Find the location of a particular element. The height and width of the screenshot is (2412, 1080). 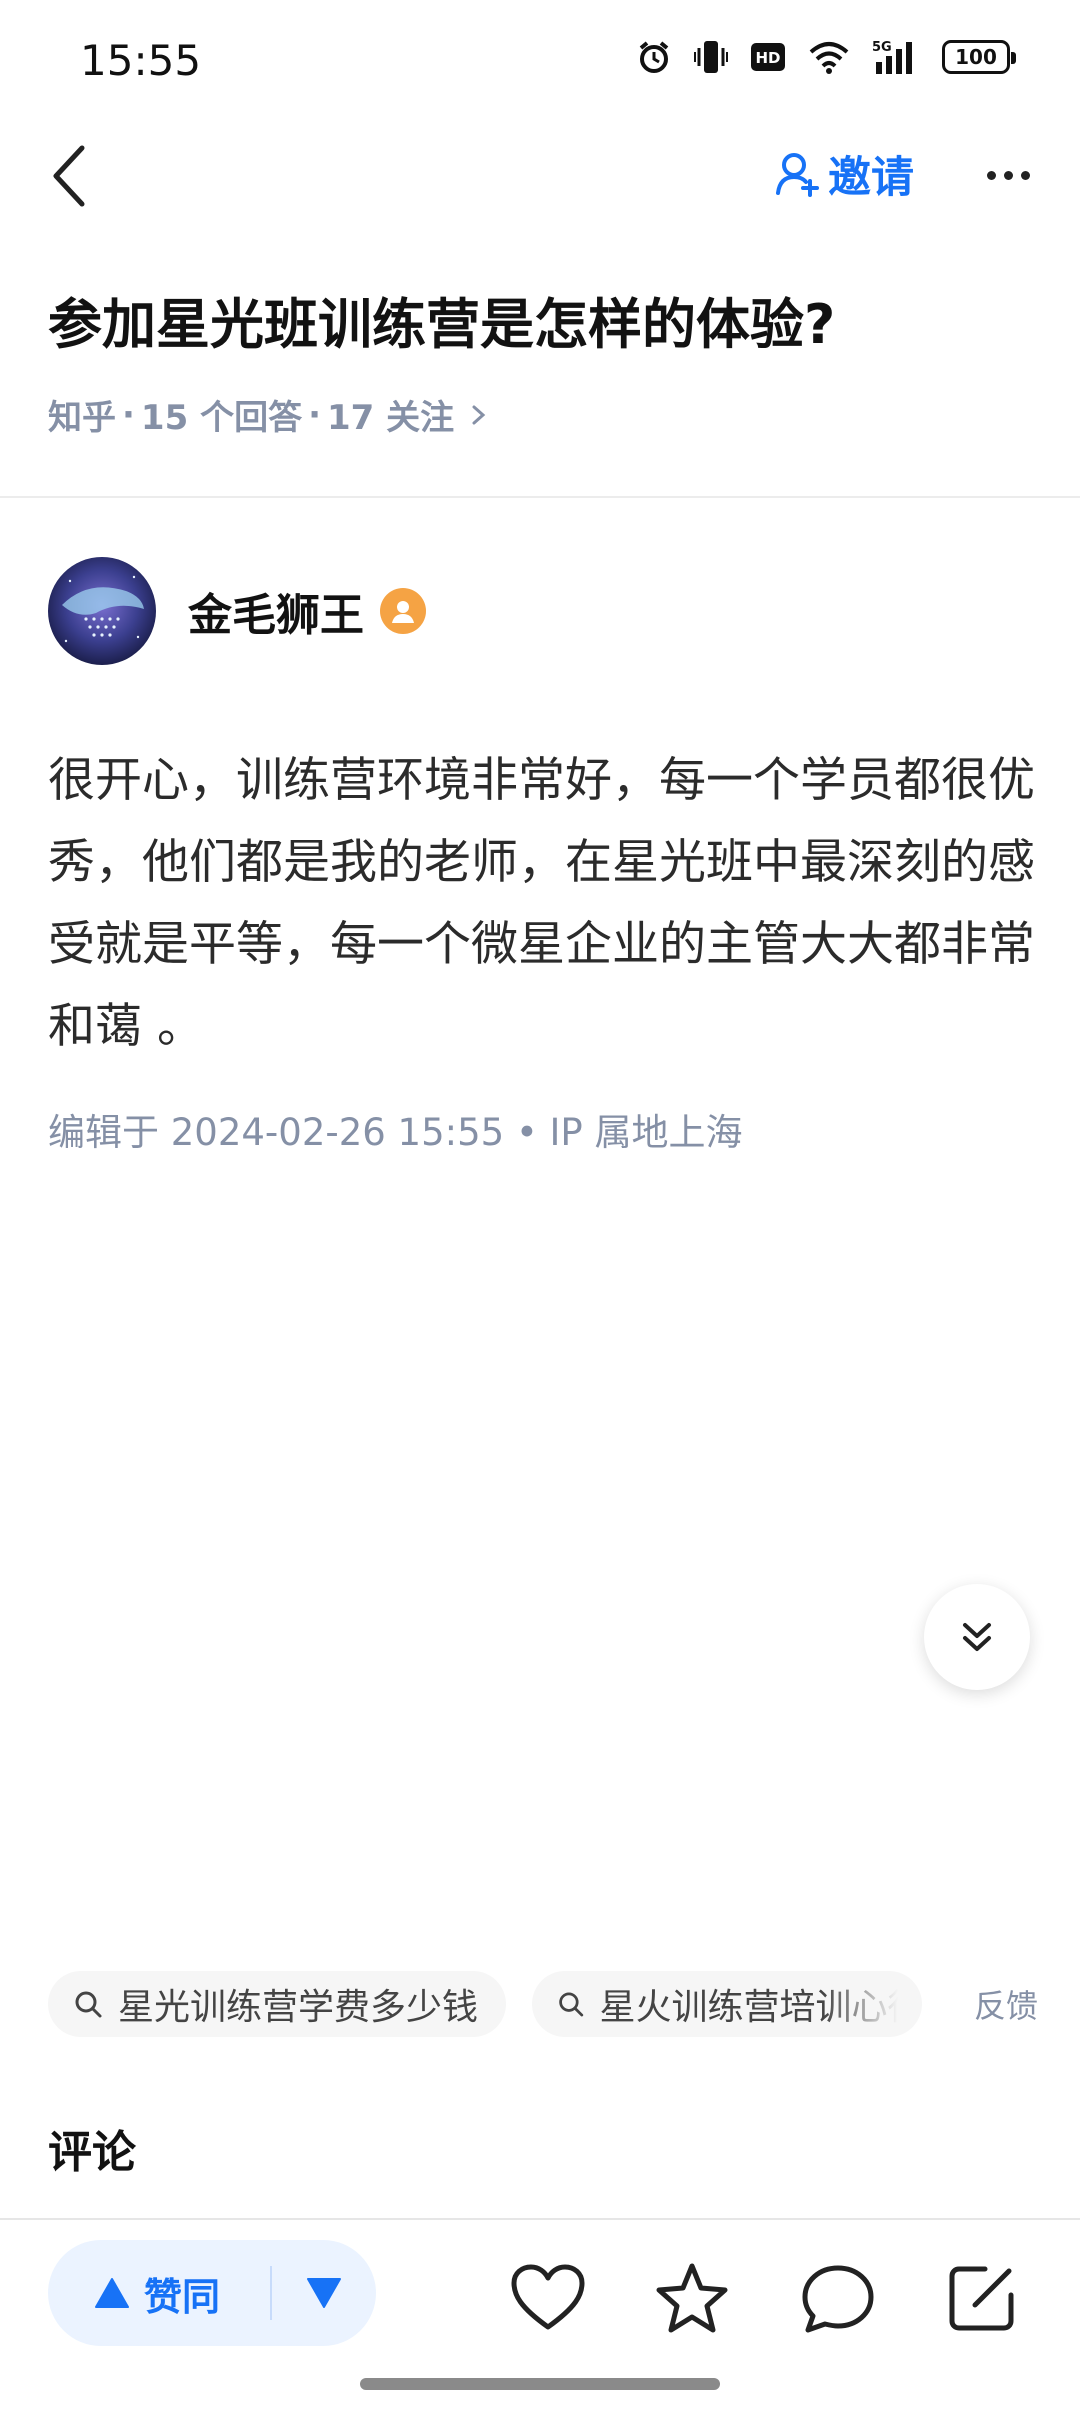

downvote-button is located at coordinates (324, 2293).